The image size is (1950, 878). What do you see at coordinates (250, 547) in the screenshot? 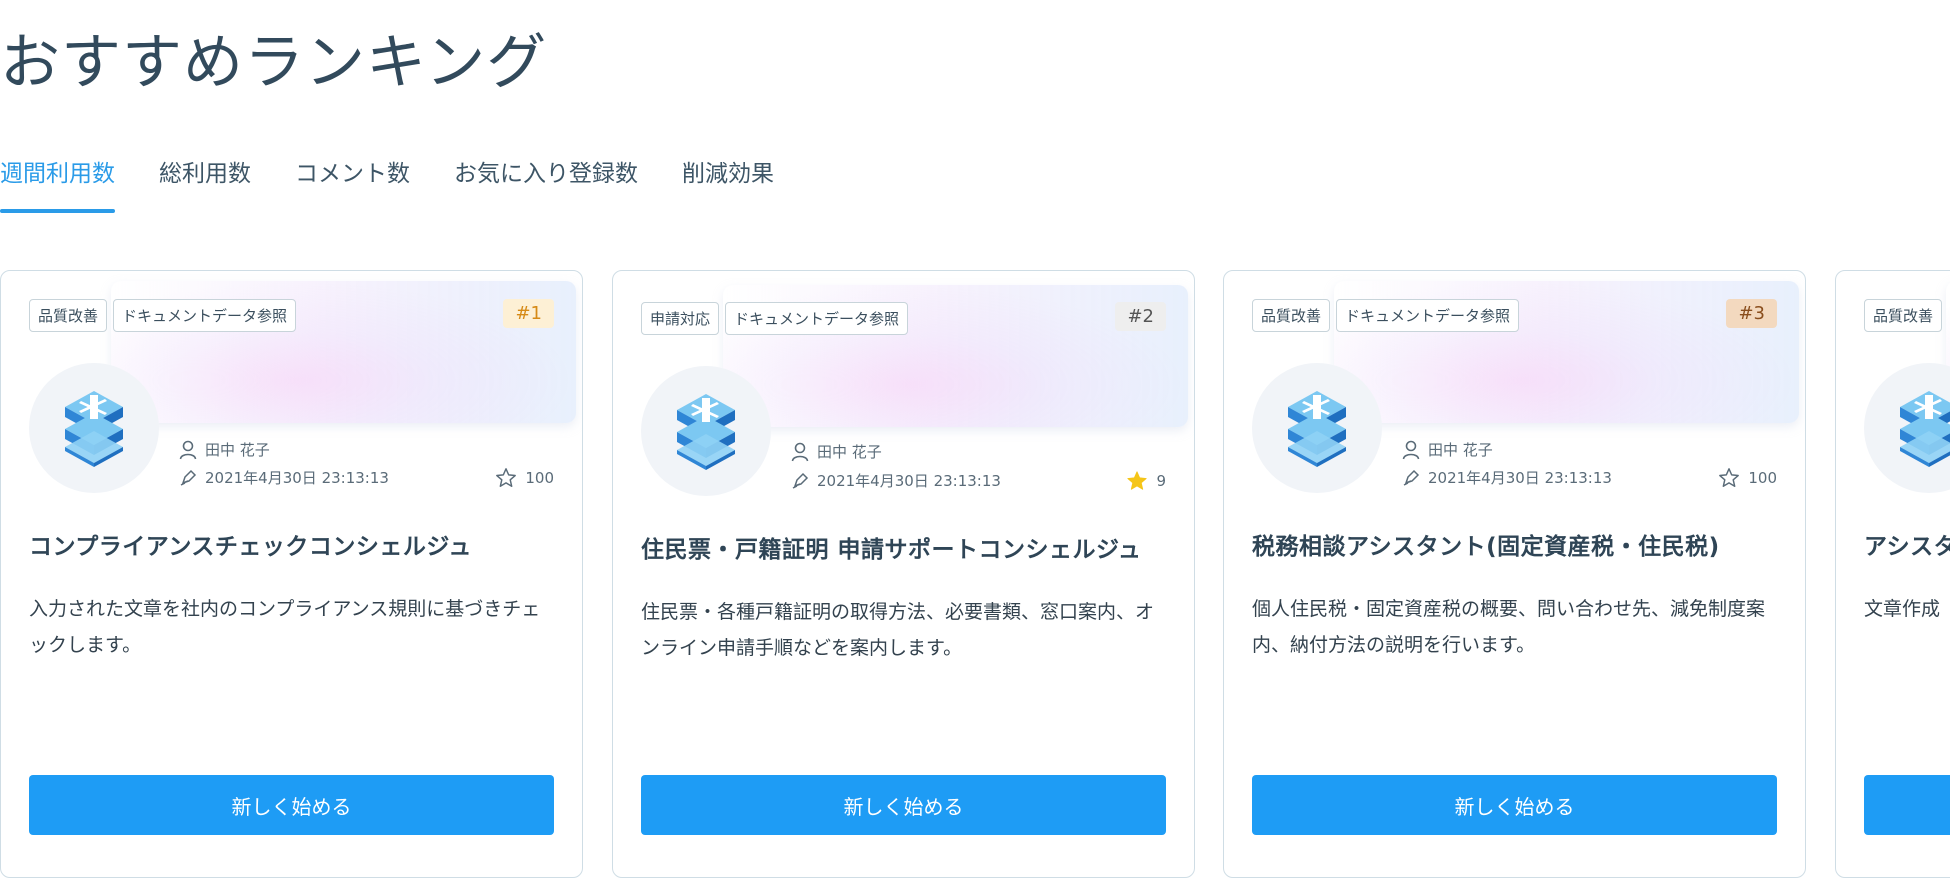
I see `card-title: コンプライアンスチェックコンシェルジュ` at bounding box center [250, 547].